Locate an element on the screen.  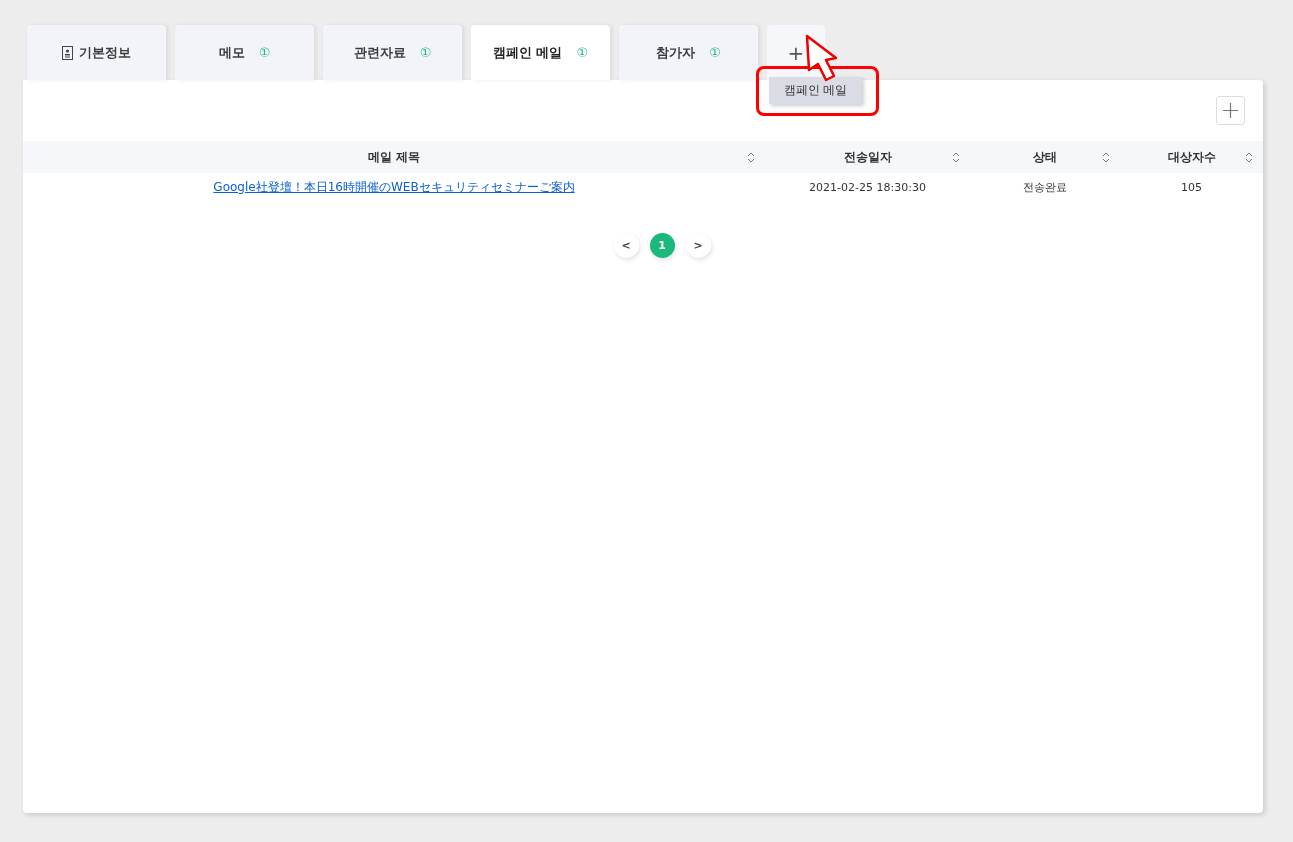
cursor-arrow-icon is located at coordinates (822, 59).